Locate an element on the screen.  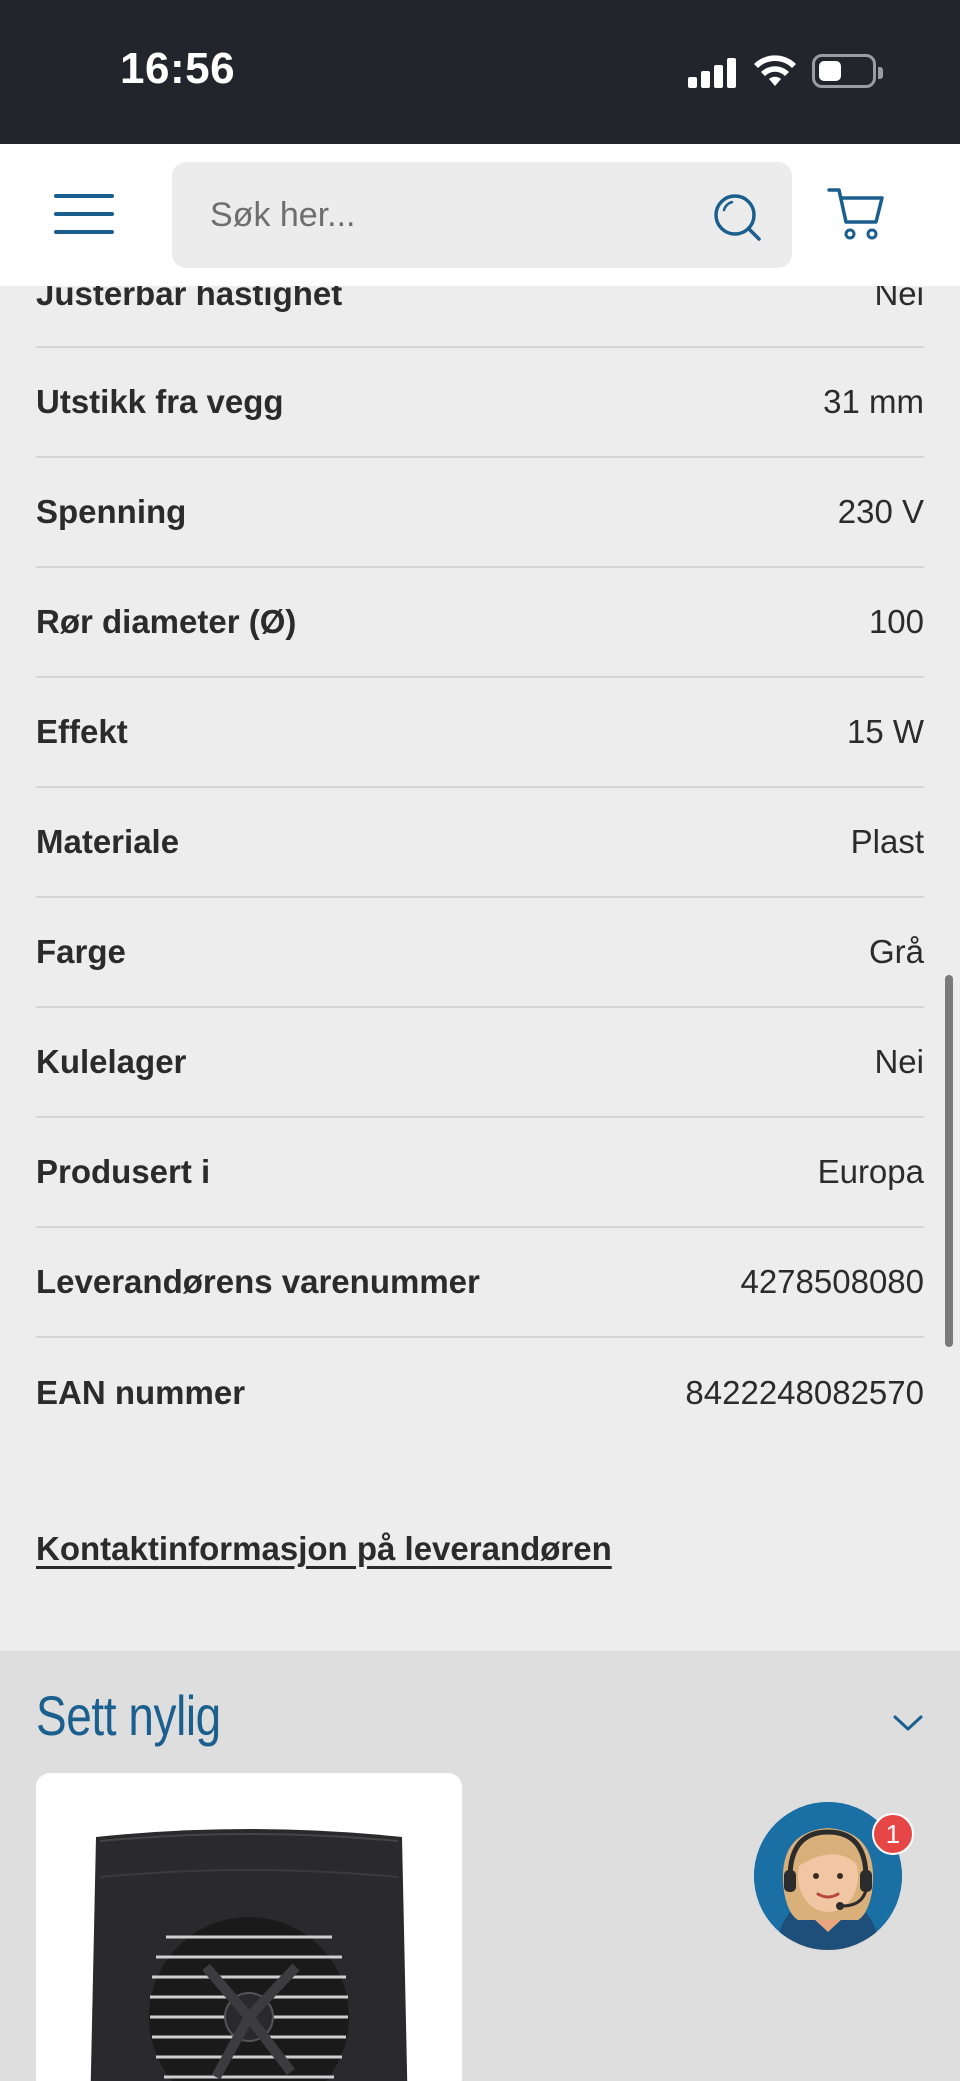
spec-value: 31 mm is located at coordinates (873, 401).